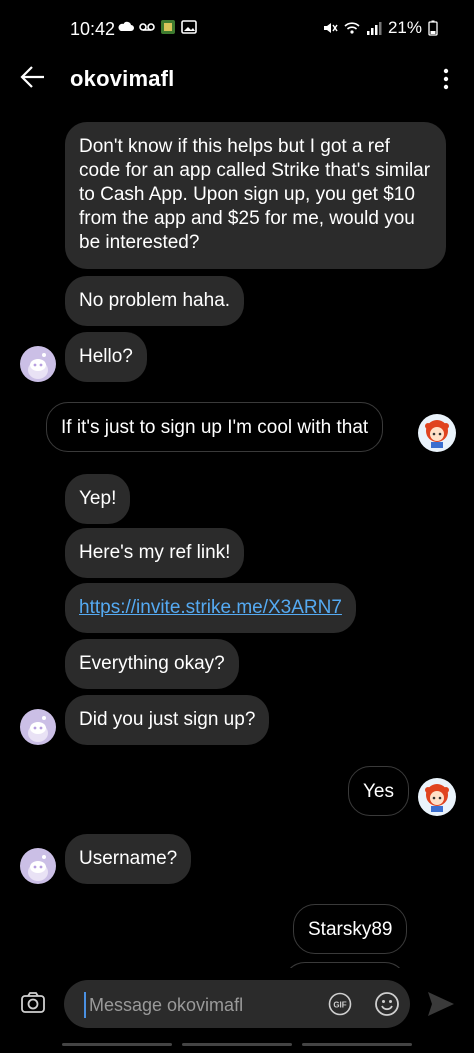 This screenshot has width=474, height=1053. I want to click on message-text: Everything okay?, so click(152, 663).